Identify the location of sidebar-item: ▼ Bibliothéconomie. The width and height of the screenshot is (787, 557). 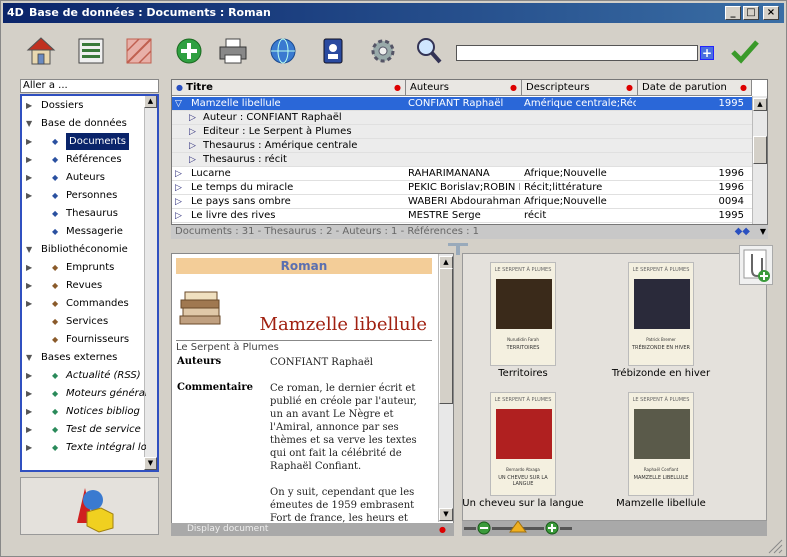
(84, 249).